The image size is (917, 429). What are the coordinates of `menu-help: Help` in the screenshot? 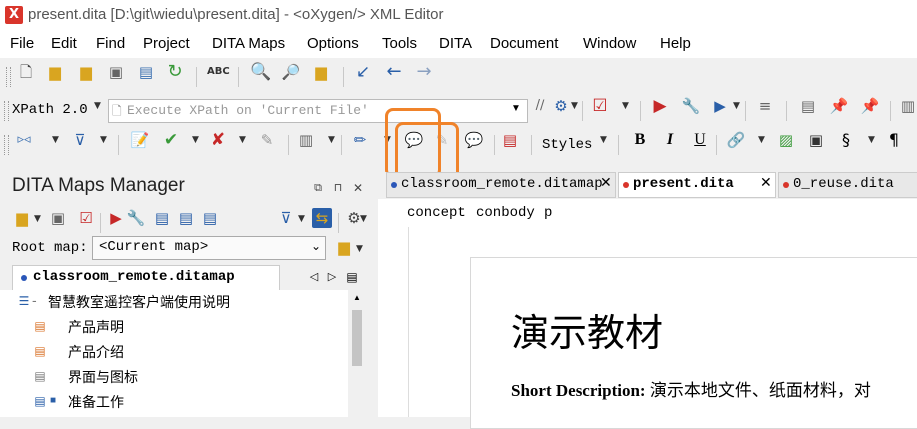 It's located at (675, 43).